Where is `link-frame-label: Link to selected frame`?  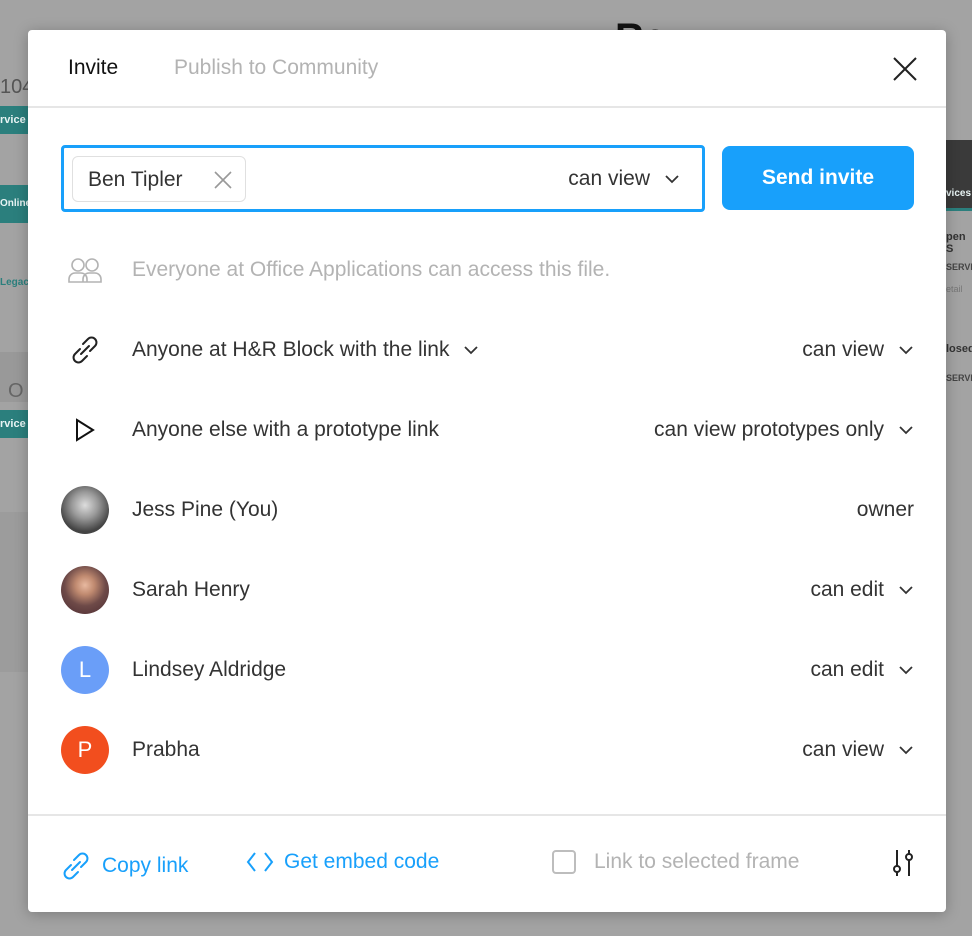 link-frame-label: Link to selected frame is located at coordinates (697, 861).